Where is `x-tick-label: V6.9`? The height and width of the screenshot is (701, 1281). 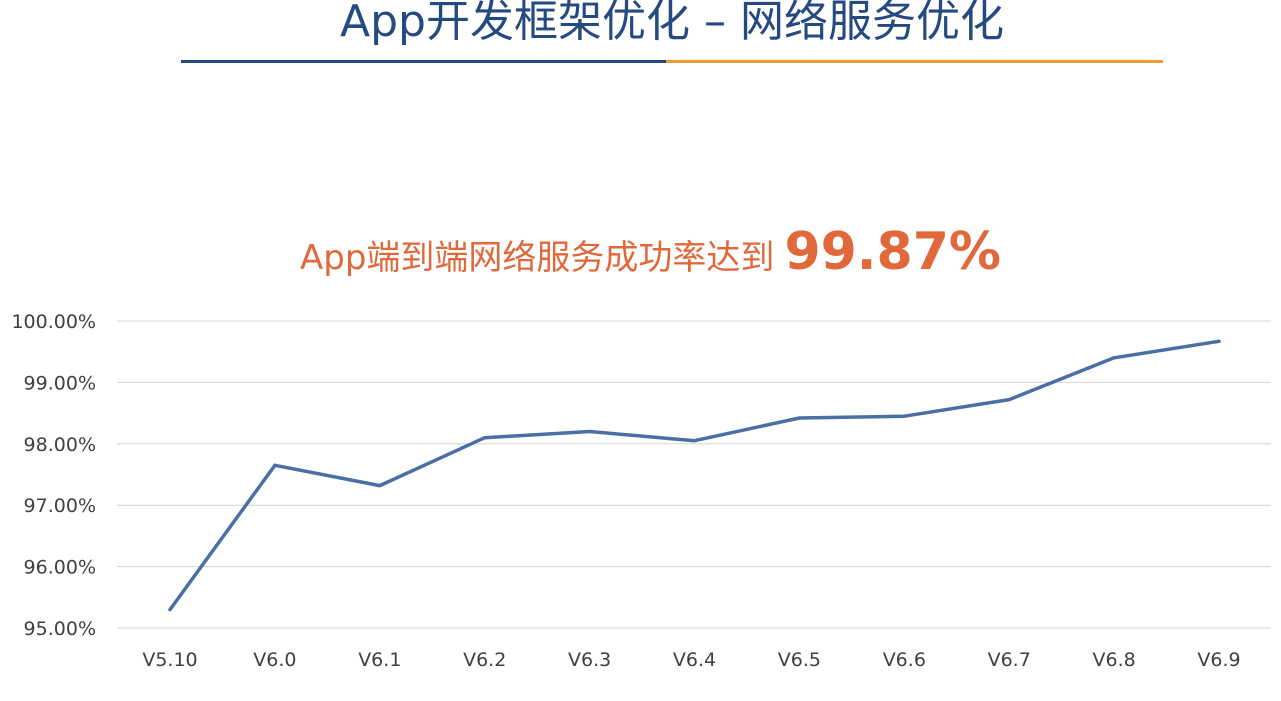 x-tick-label: V6.9 is located at coordinates (1218, 660).